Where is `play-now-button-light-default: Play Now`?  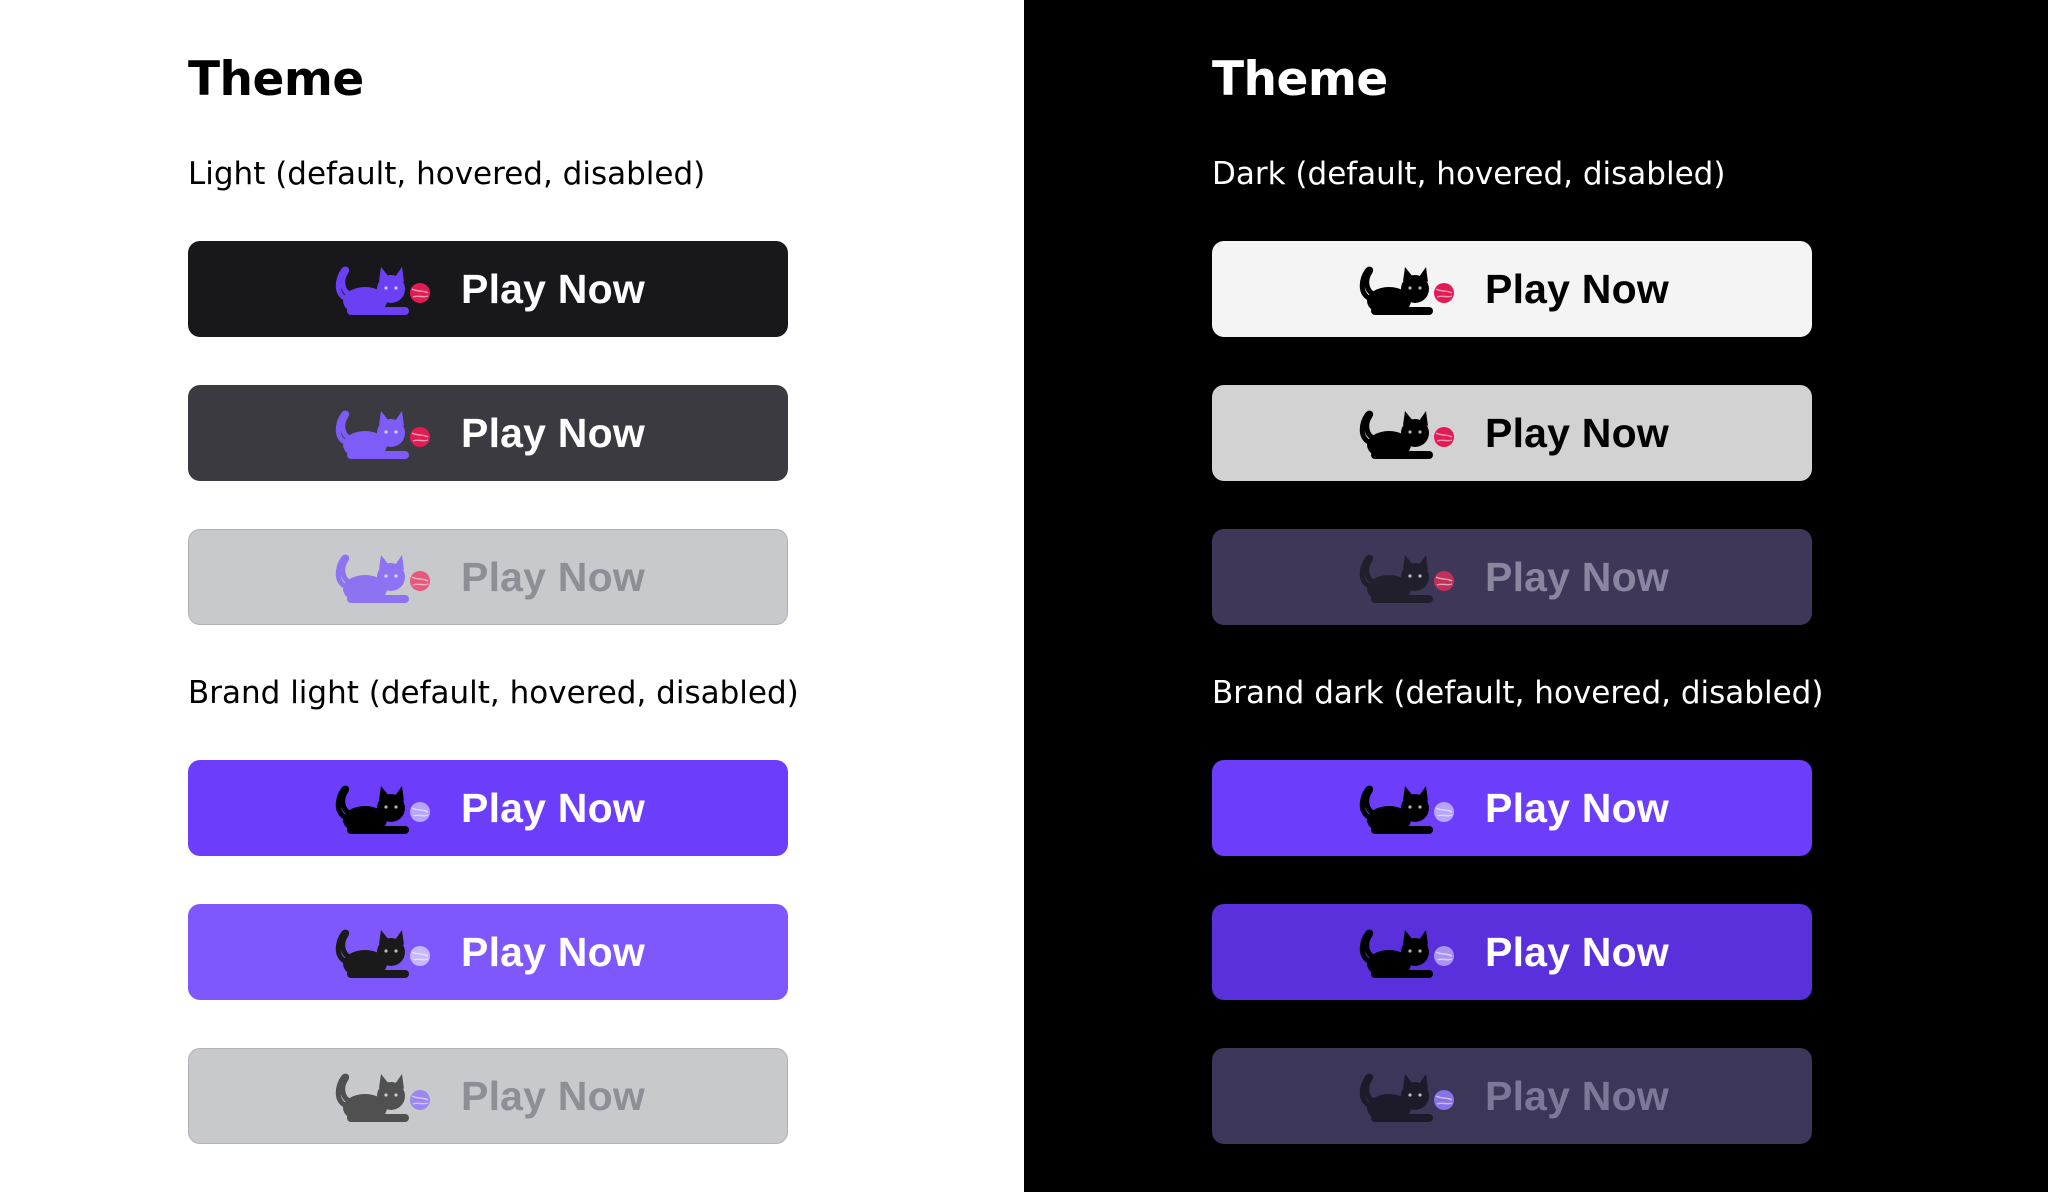 play-now-button-light-default: Play Now is located at coordinates (488, 289).